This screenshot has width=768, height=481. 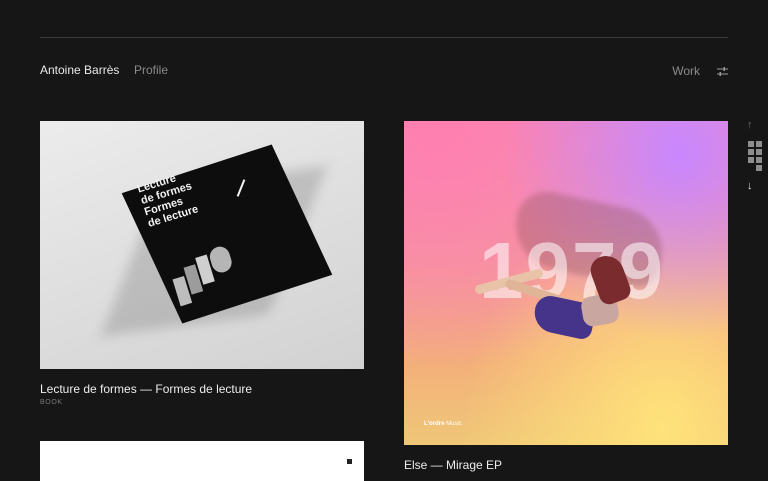 What do you see at coordinates (51, 402) in the screenshot?
I see `project-tag: BOOK` at bounding box center [51, 402].